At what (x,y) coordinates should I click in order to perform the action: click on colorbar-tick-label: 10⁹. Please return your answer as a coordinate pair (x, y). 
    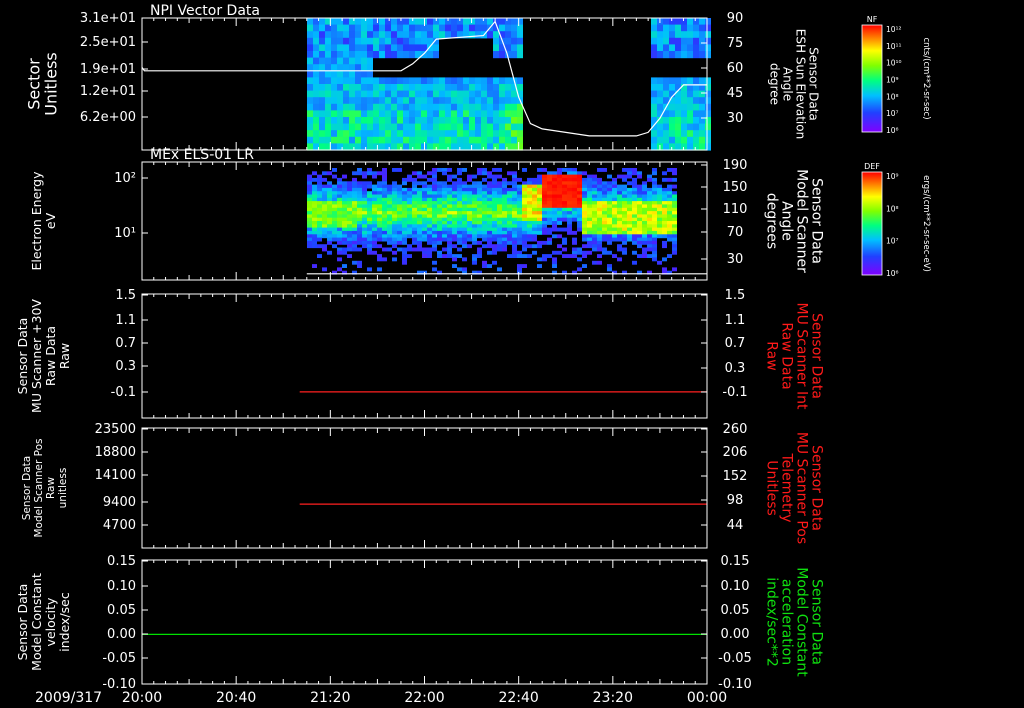
    Looking at the image, I should click on (892, 176).